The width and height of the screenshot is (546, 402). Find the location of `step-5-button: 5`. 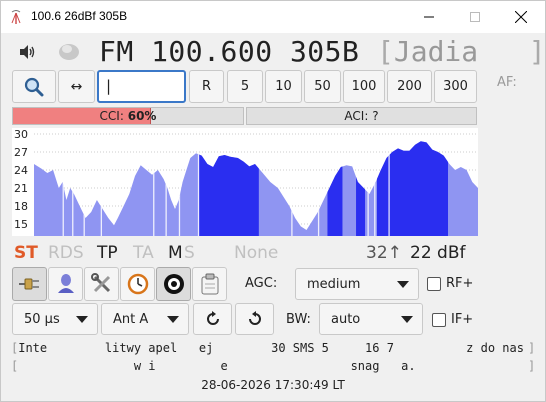

step-5-button: 5 is located at coordinates (245, 86).